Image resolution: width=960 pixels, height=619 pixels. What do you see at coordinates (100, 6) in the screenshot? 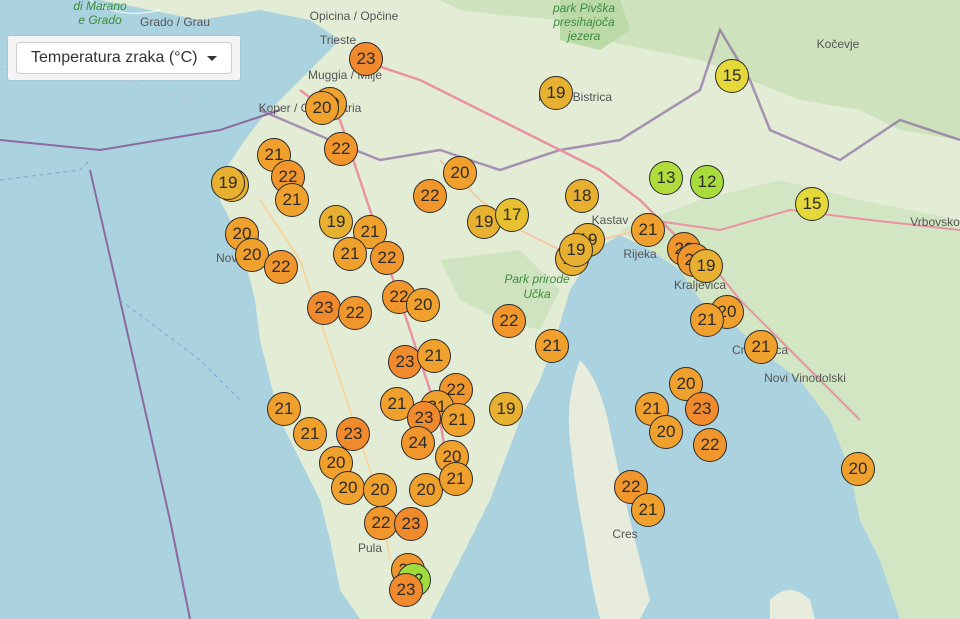
I see `place-label: di Marano` at bounding box center [100, 6].